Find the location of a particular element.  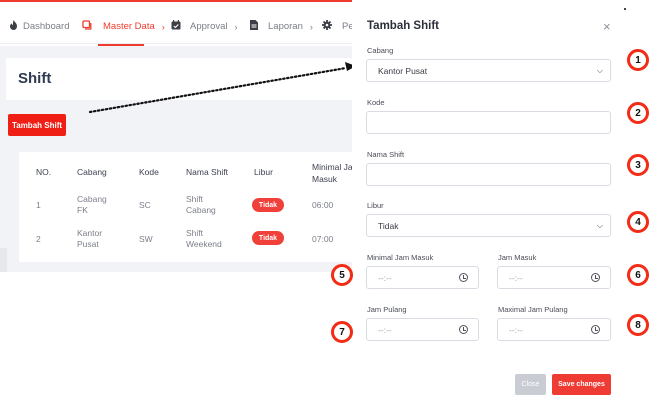

minimal-jam-masuk-label: Minimal Jam Masuk is located at coordinates (400, 257).